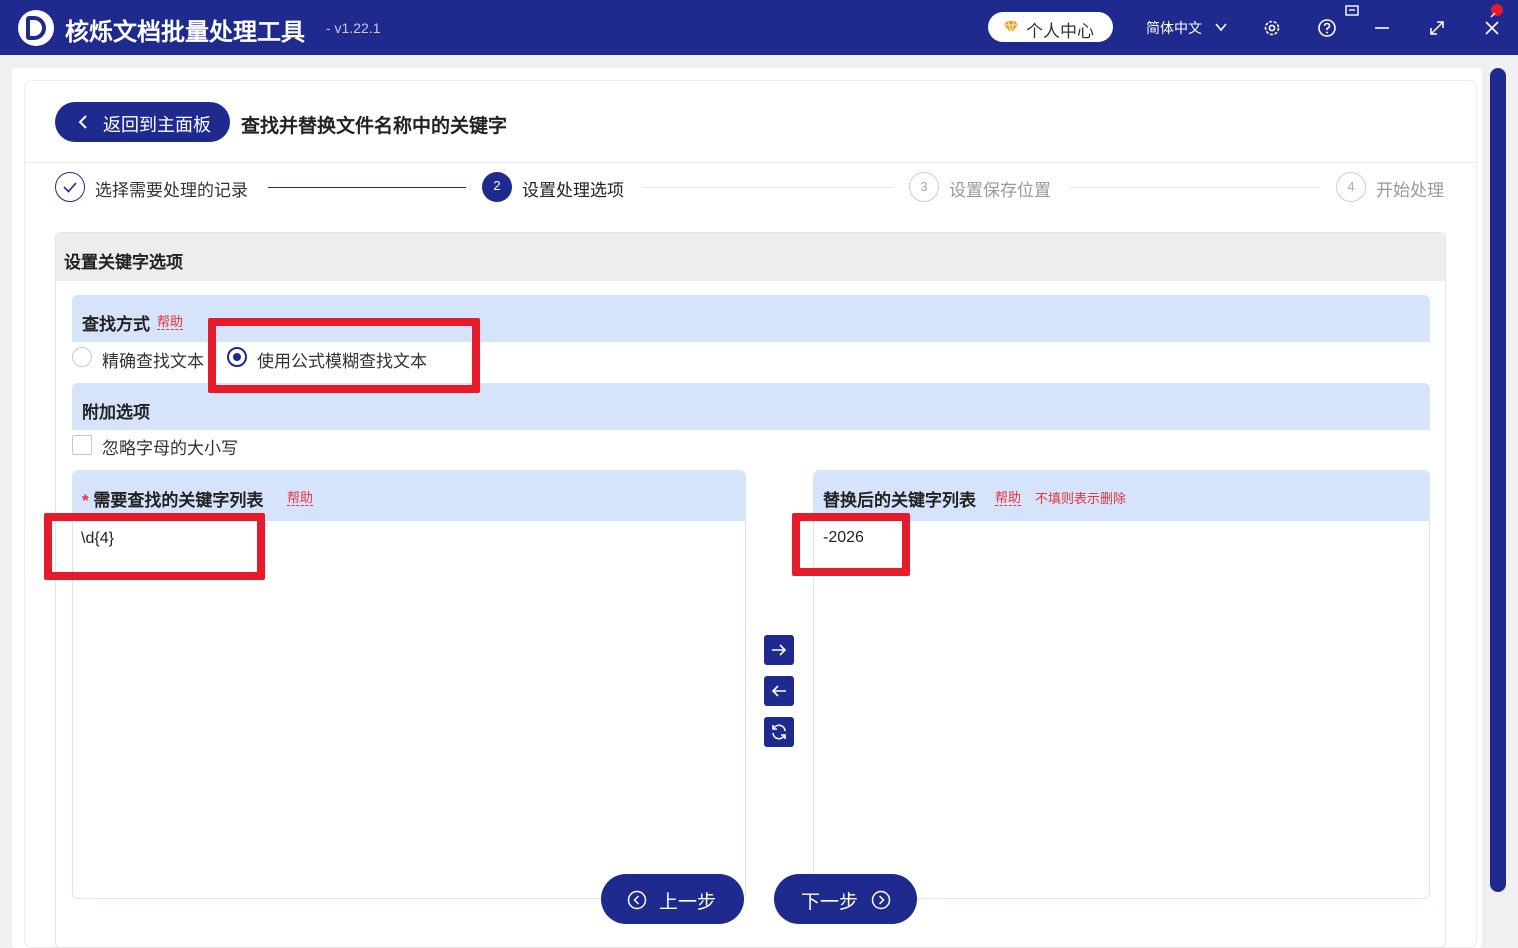 This screenshot has height=948, width=1518. Describe the element at coordinates (170, 322) in the screenshot. I see `search-mode-help-link: 帮助` at that location.